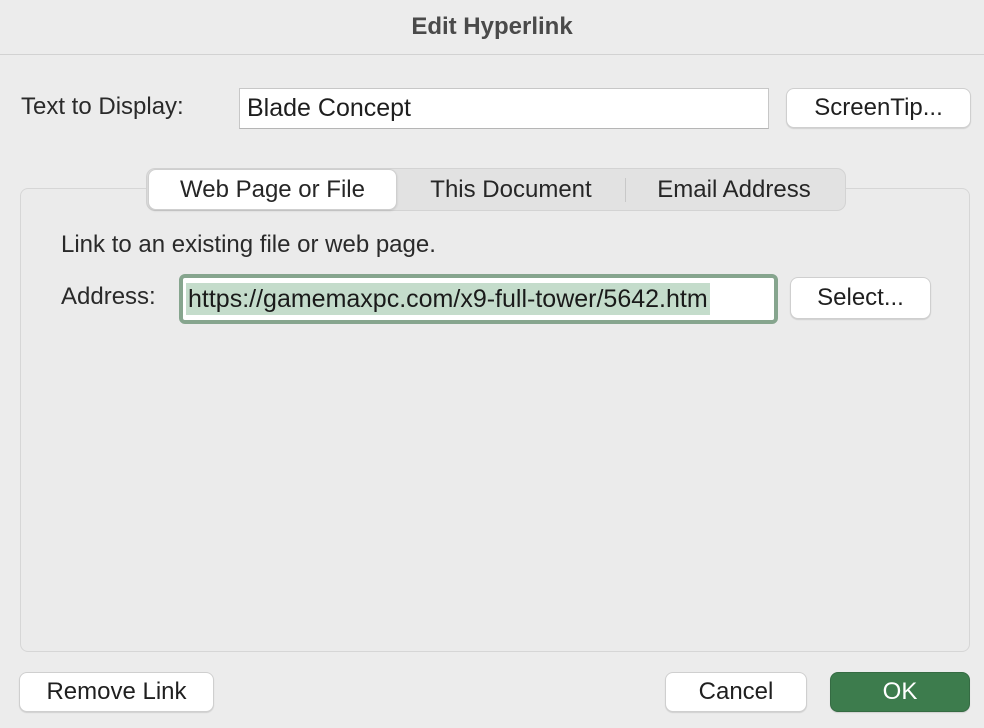  I want to click on text-to-display-label: Text to Display:, so click(102, 106).